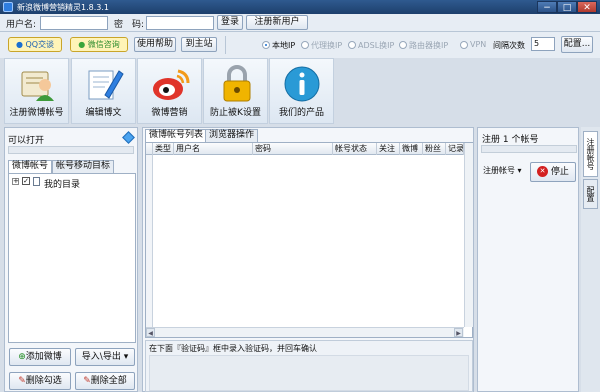 This screenshot has width=600, height=392. I want to click on interval-label: 间隔次数, so click(509, 45).